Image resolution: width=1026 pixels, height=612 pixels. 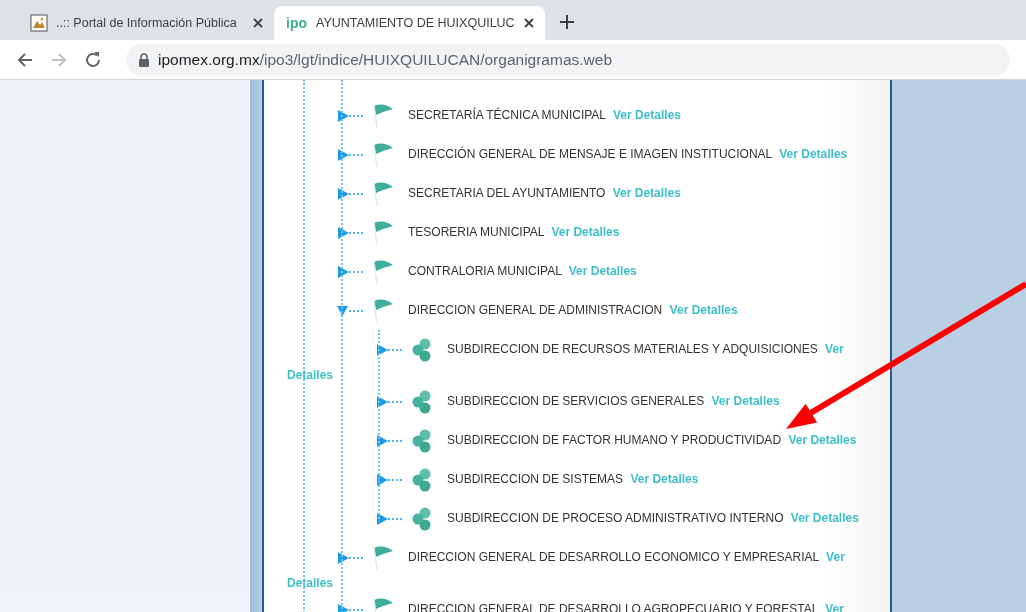 What do you see at coordinates (535, 478) in the screenshot?
I see `unit-name: SUBDIRECCION DE SISTEMAS` at bounding box center [535, 478].